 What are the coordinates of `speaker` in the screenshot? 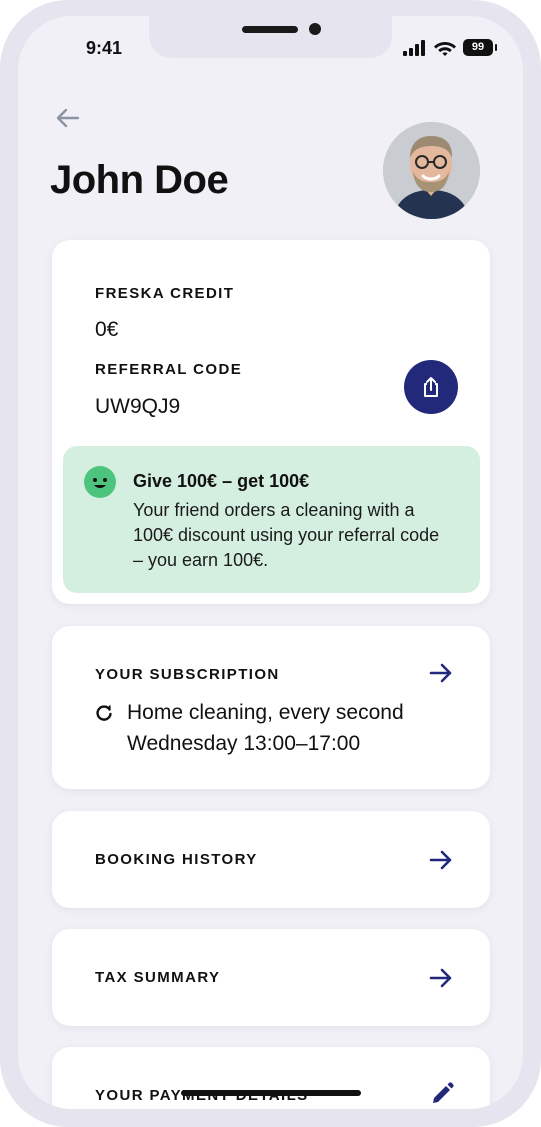 It's located at (270, 29).